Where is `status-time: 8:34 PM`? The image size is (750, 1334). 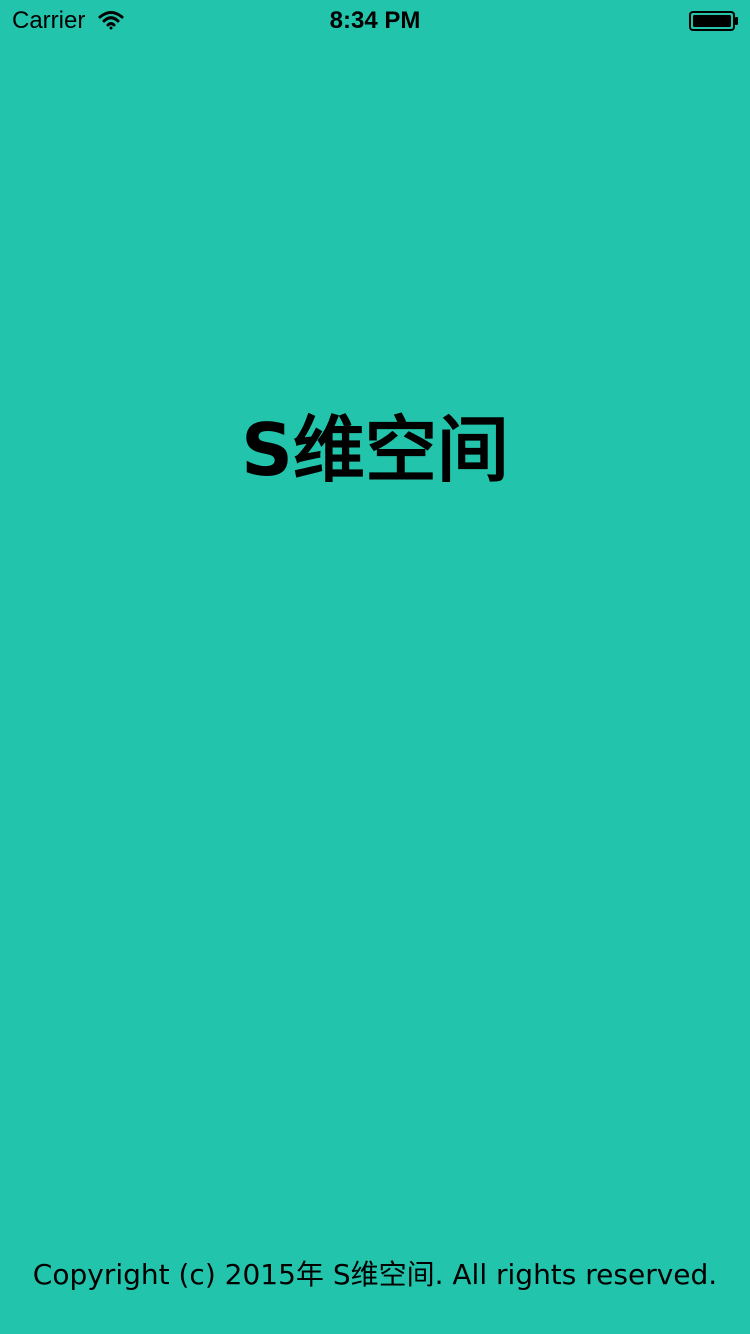 status-time: 8:34 PM is located at coordinates (375, 20).